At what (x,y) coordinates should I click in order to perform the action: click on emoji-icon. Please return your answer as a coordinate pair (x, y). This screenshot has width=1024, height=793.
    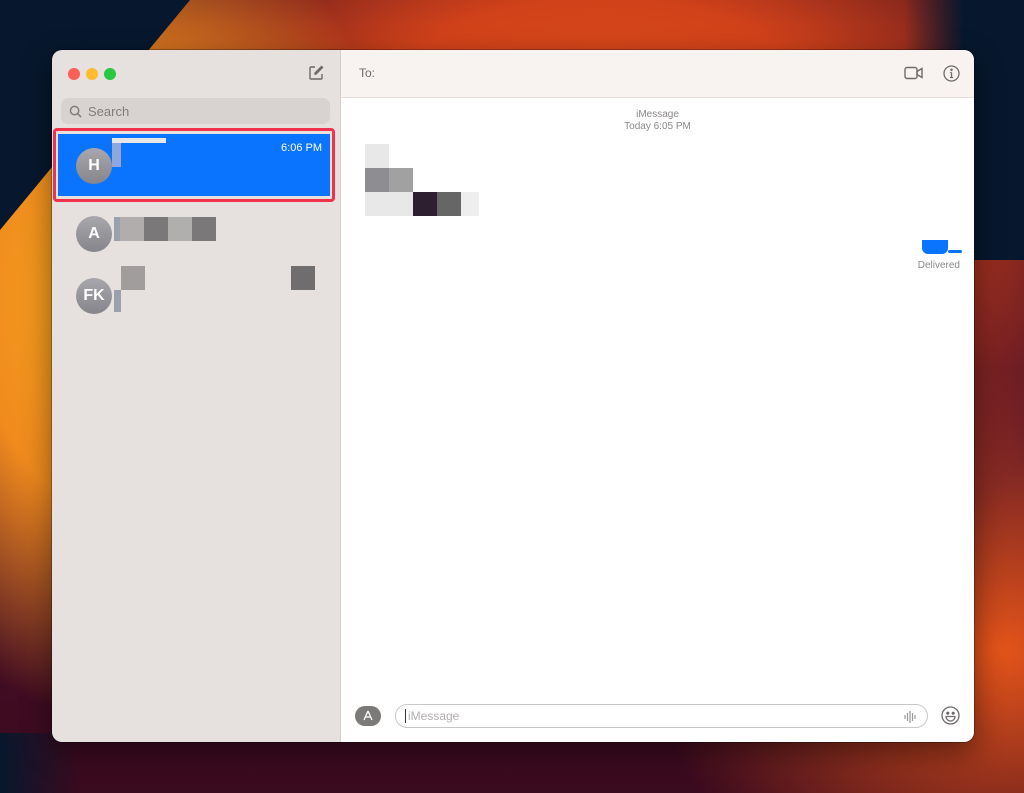
    Looking at the image, I should click on (950, 718).